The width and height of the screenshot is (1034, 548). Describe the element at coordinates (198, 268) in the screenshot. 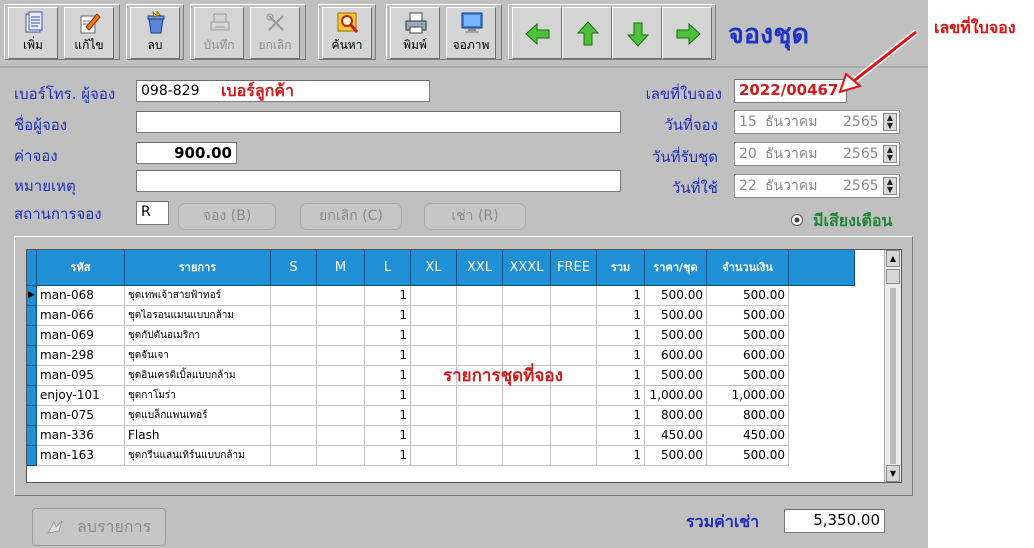

I see `column-header: รายการ` at that location.